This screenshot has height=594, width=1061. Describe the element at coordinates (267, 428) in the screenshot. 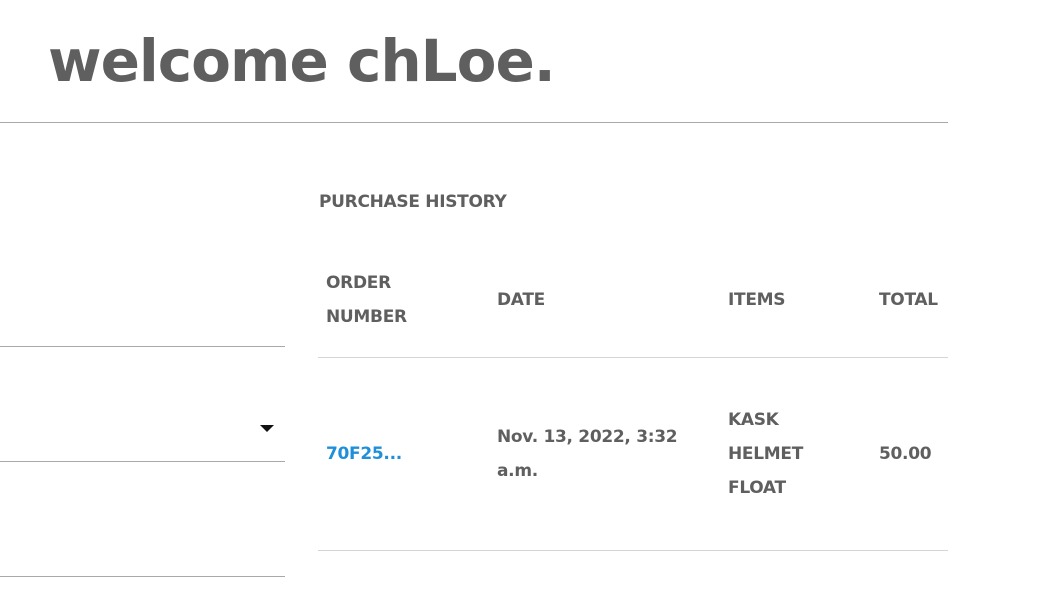

I see `caret-down-icon` at that location.